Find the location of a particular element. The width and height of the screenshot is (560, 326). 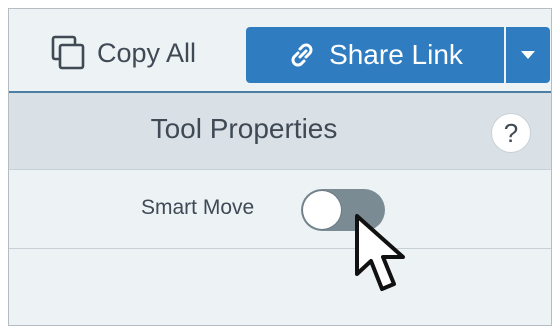

share-link-label: Share Link is located at coordinates (396, 54).